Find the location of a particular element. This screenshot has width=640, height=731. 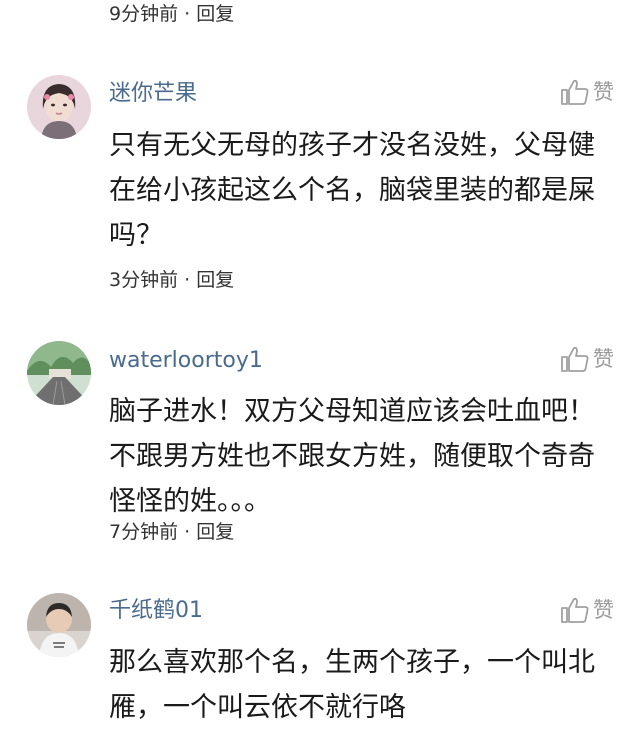

comment-text: 只有无父无母的孩子才没名没姓，父母健在给小孩起这么个名，脑袋里装的都是屎吗？ is located at coordinates (352, 190).